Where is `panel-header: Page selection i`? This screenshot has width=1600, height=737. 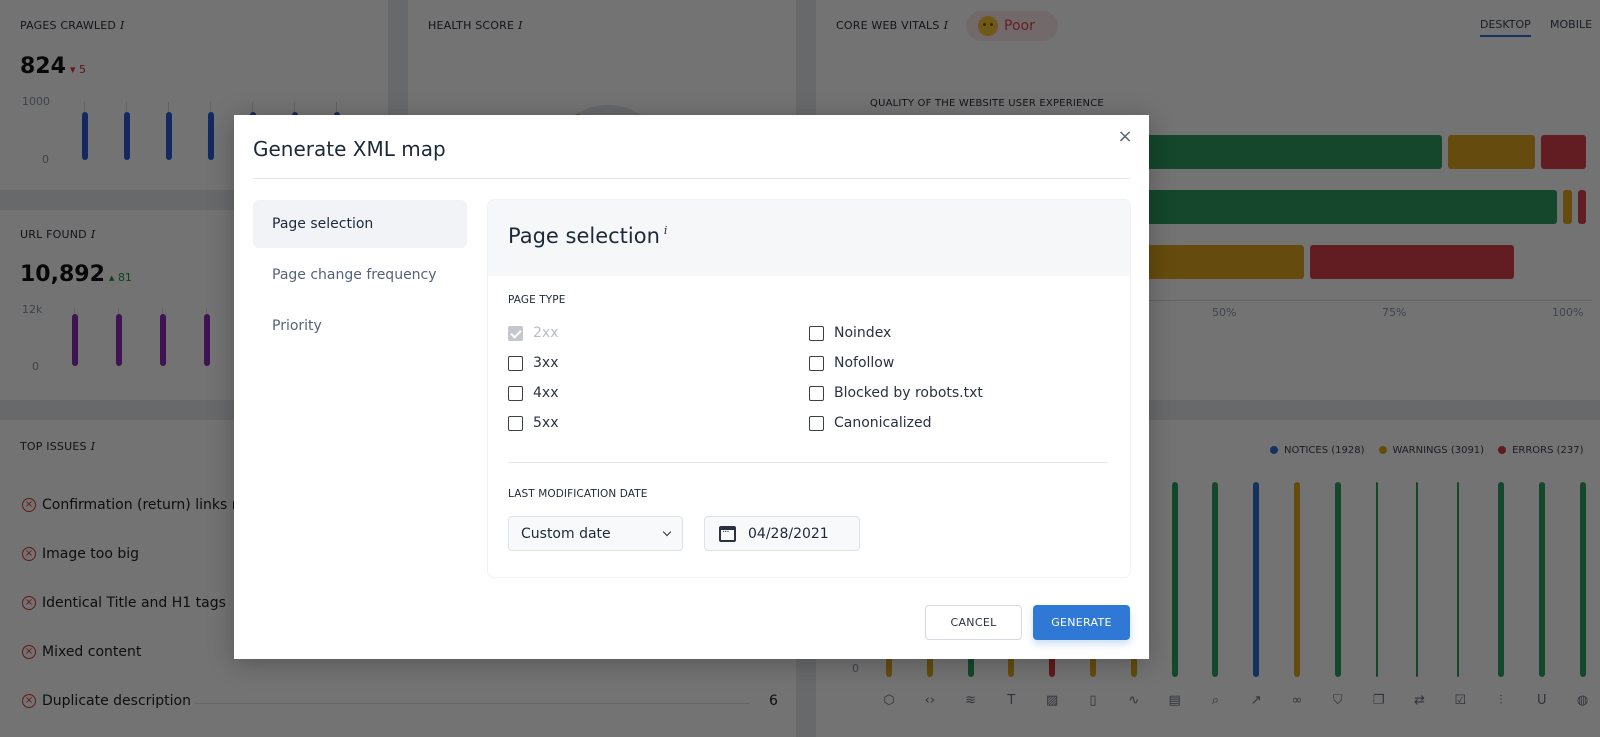 panel-header: Page selection i is located at coordinates (809, 238).